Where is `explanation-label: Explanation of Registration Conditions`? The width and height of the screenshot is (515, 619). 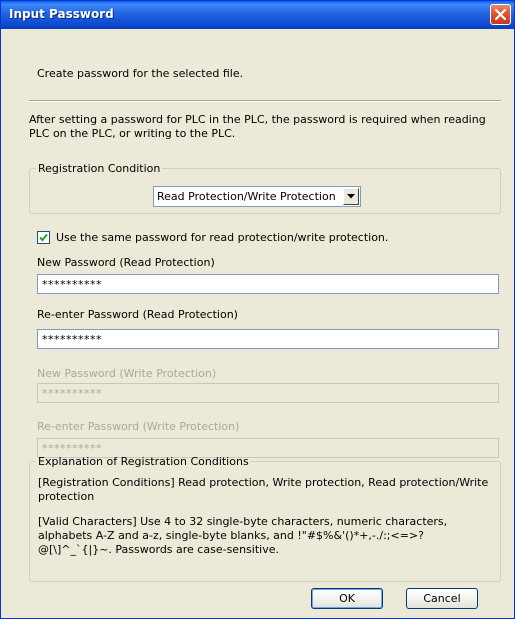
explanation-label: Explanation of Registration Conditions is located at coordinates (143, 461).